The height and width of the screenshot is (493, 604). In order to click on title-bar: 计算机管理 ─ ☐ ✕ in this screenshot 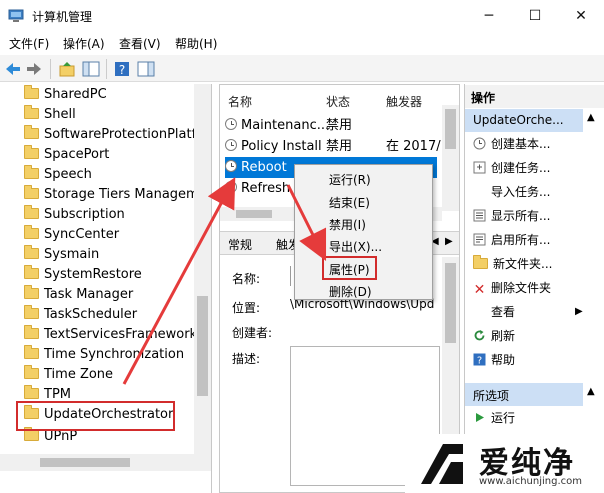, I will do `click(302, 16)`.